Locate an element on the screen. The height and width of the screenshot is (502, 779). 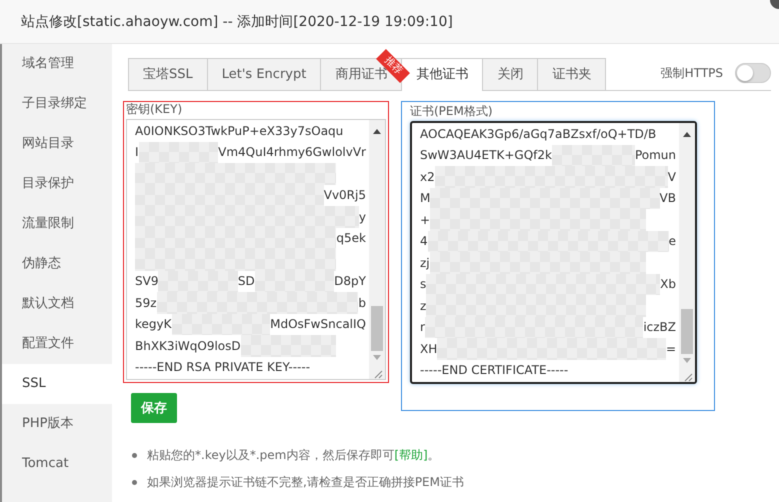
text-line: Vv0Rj5 is located at coordinates (345, 195).